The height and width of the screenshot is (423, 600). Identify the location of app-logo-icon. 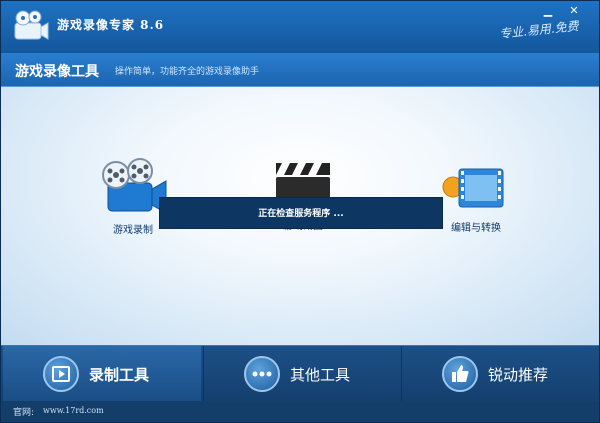
(31, 25).